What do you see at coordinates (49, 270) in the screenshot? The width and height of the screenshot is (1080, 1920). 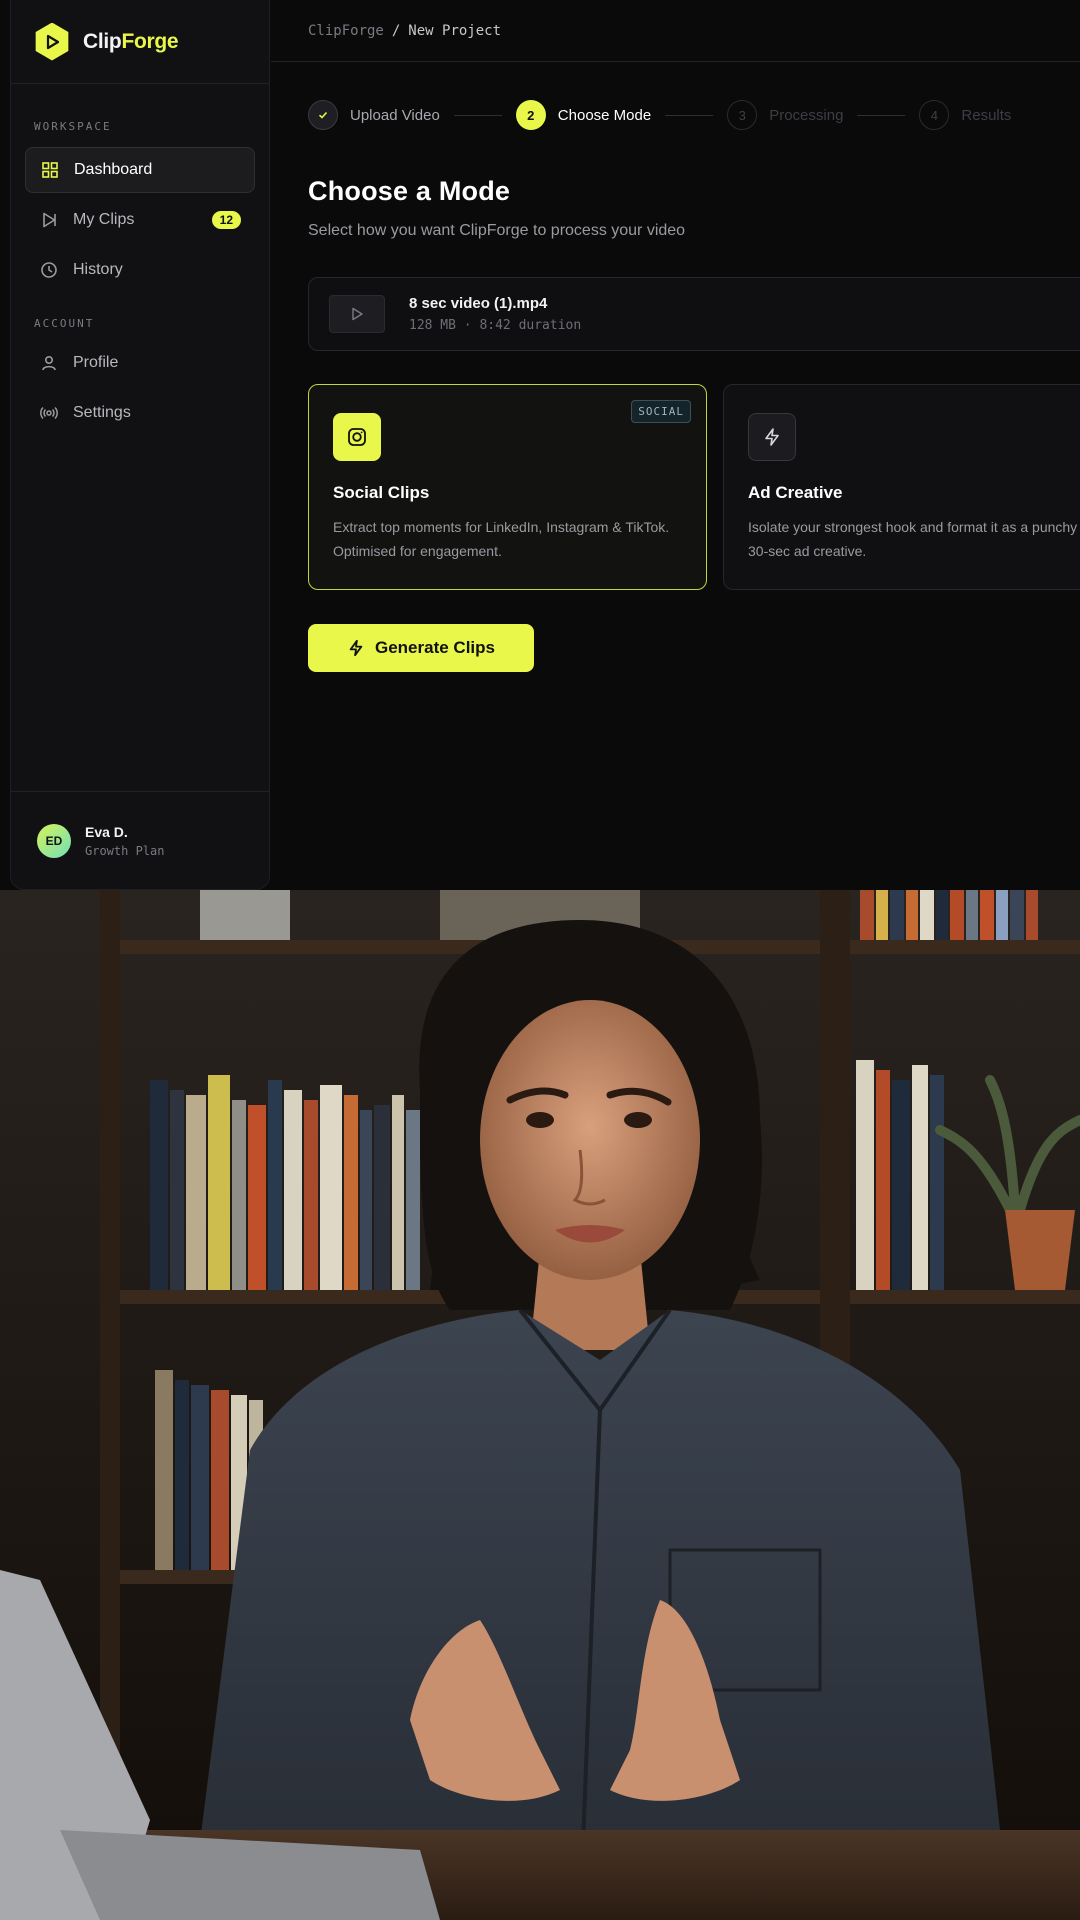 I see `clock-icon` at bounding box center [49, 270].